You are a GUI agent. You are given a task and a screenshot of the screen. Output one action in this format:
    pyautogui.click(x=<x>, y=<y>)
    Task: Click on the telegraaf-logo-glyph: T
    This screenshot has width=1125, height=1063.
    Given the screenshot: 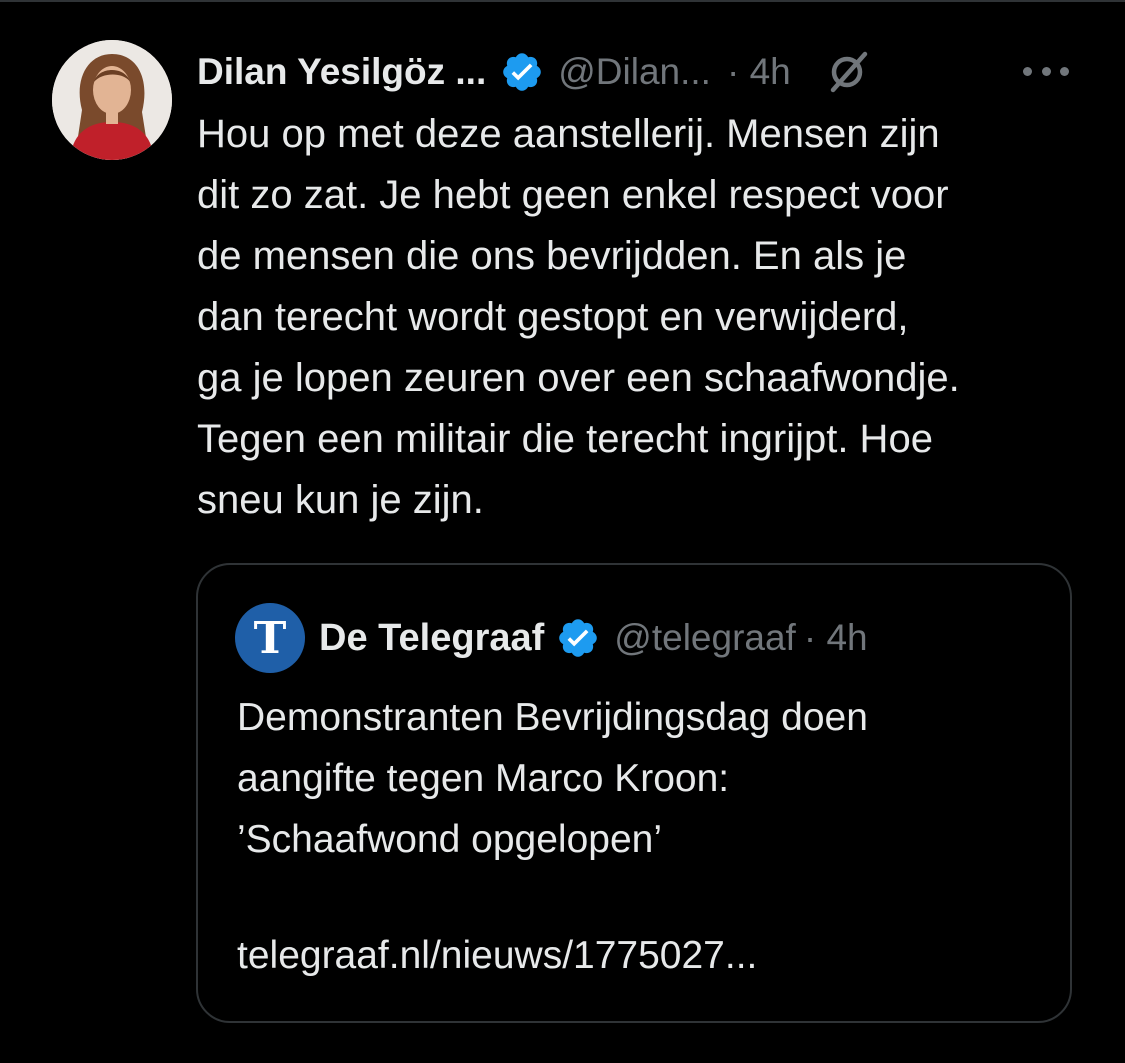 What is the action you would take?
    pyautogui.click(x=270, y=638)
    